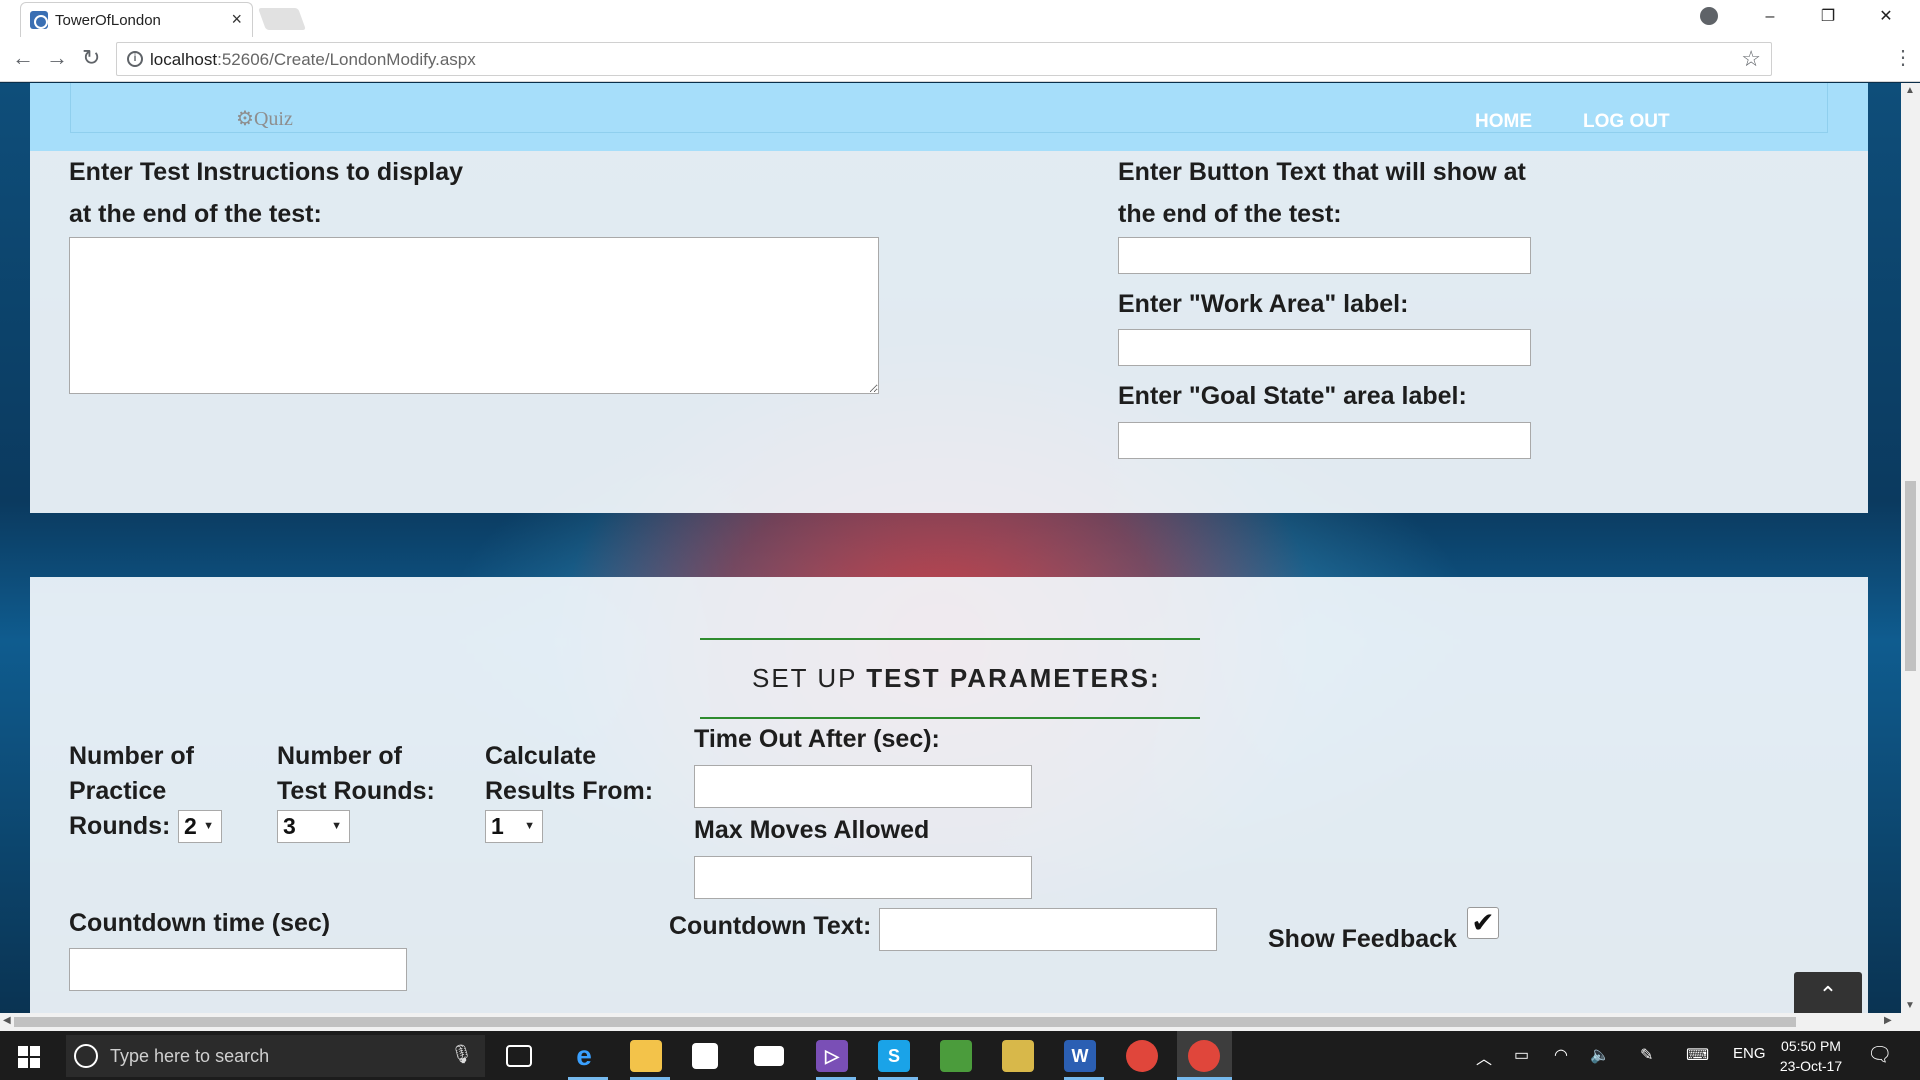  Describe the element at coordinates (461, 1054) in the screenshot. I see `microphone-icon: 🎙` at that location.